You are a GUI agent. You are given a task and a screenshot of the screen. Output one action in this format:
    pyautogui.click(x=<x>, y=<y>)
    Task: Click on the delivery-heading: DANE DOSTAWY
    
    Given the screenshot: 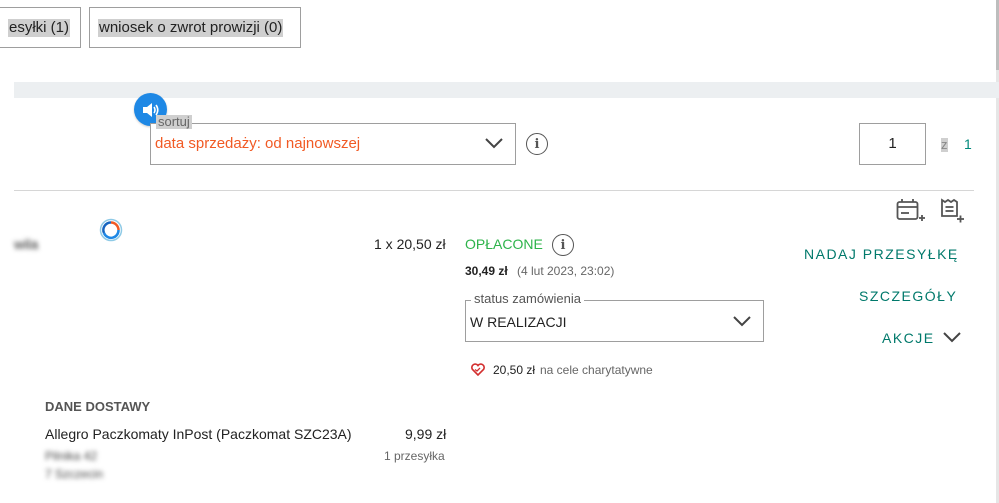 What is the action you would take?
    pyautogui.click(x=98, y=406)
    